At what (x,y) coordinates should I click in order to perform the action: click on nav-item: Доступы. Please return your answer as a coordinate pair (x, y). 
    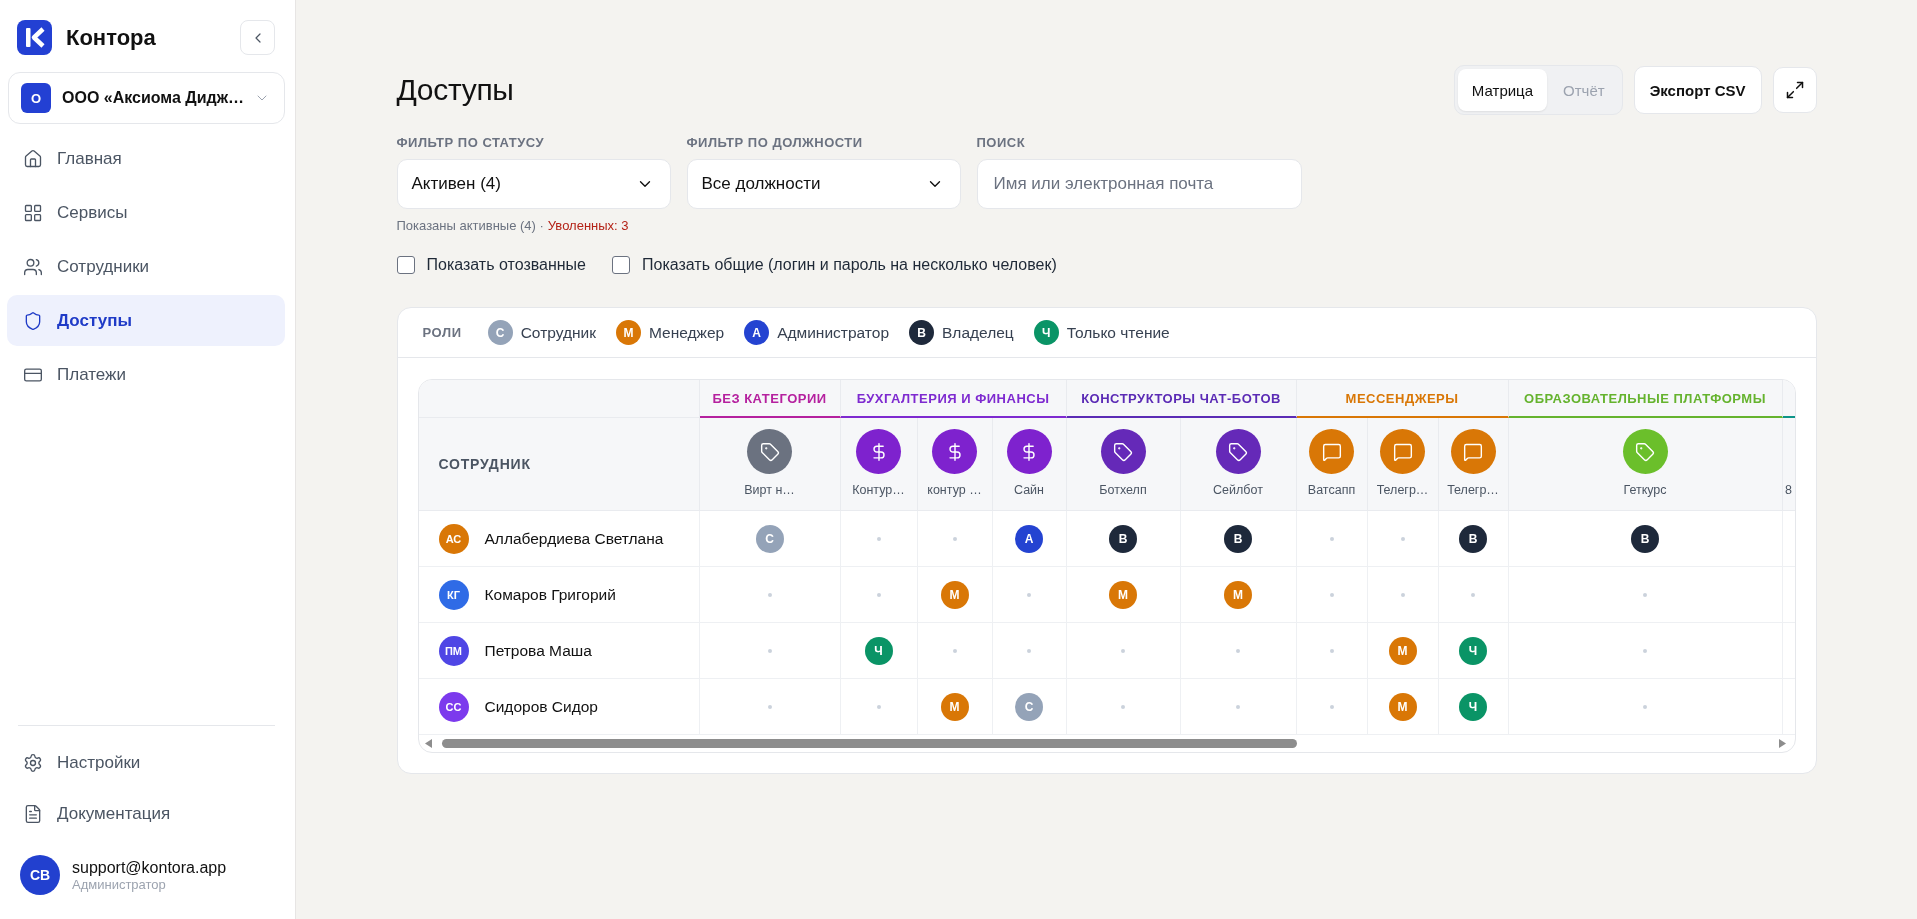
    Looking at the image, I should click on (146, 320).